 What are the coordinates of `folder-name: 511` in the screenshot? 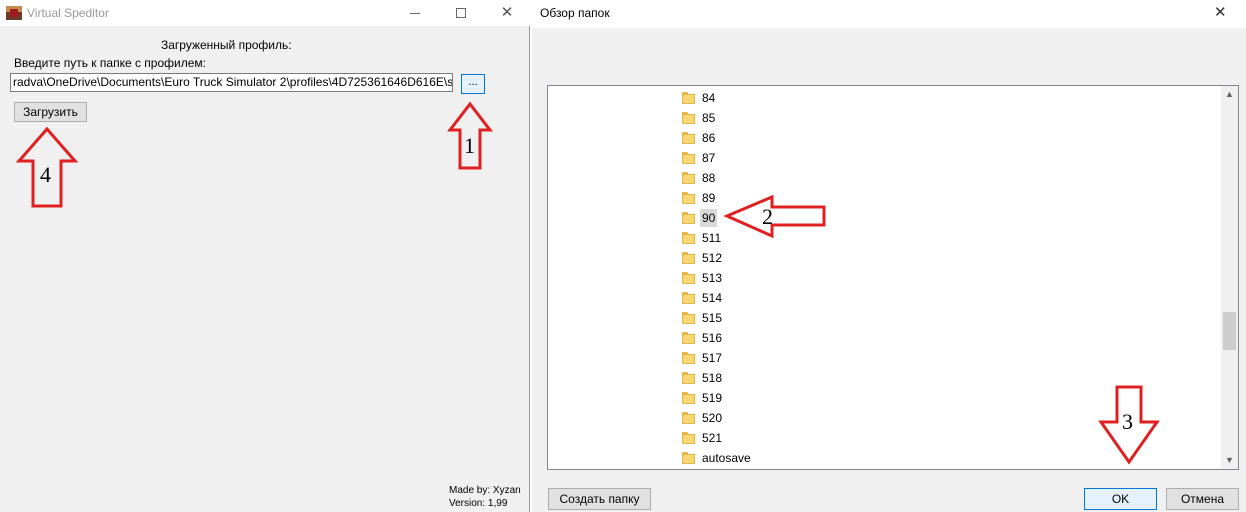 It's located at (712, 238).